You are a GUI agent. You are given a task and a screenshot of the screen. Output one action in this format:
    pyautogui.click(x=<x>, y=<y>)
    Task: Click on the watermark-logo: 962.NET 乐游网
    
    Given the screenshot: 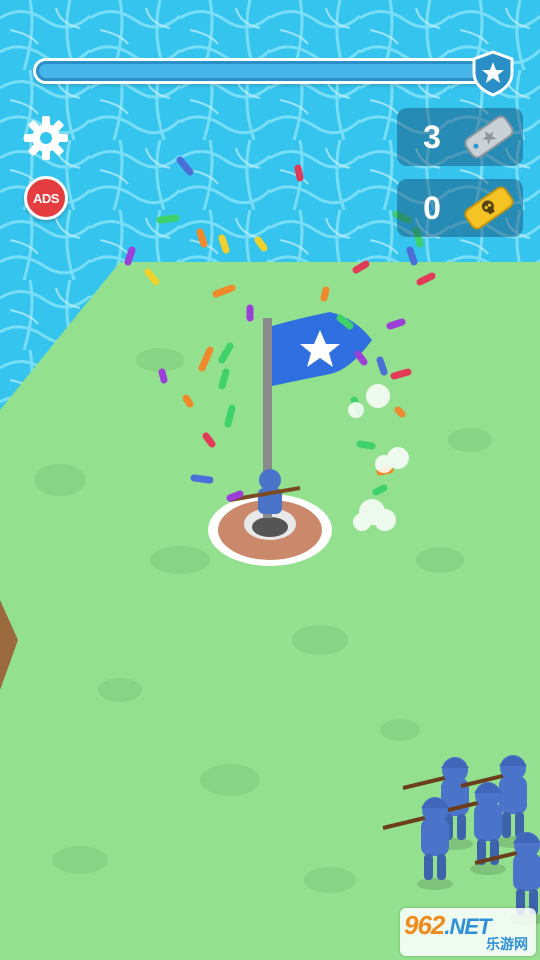 What is the action you would take?
    pyautogui.click(x=468, y=932)
    